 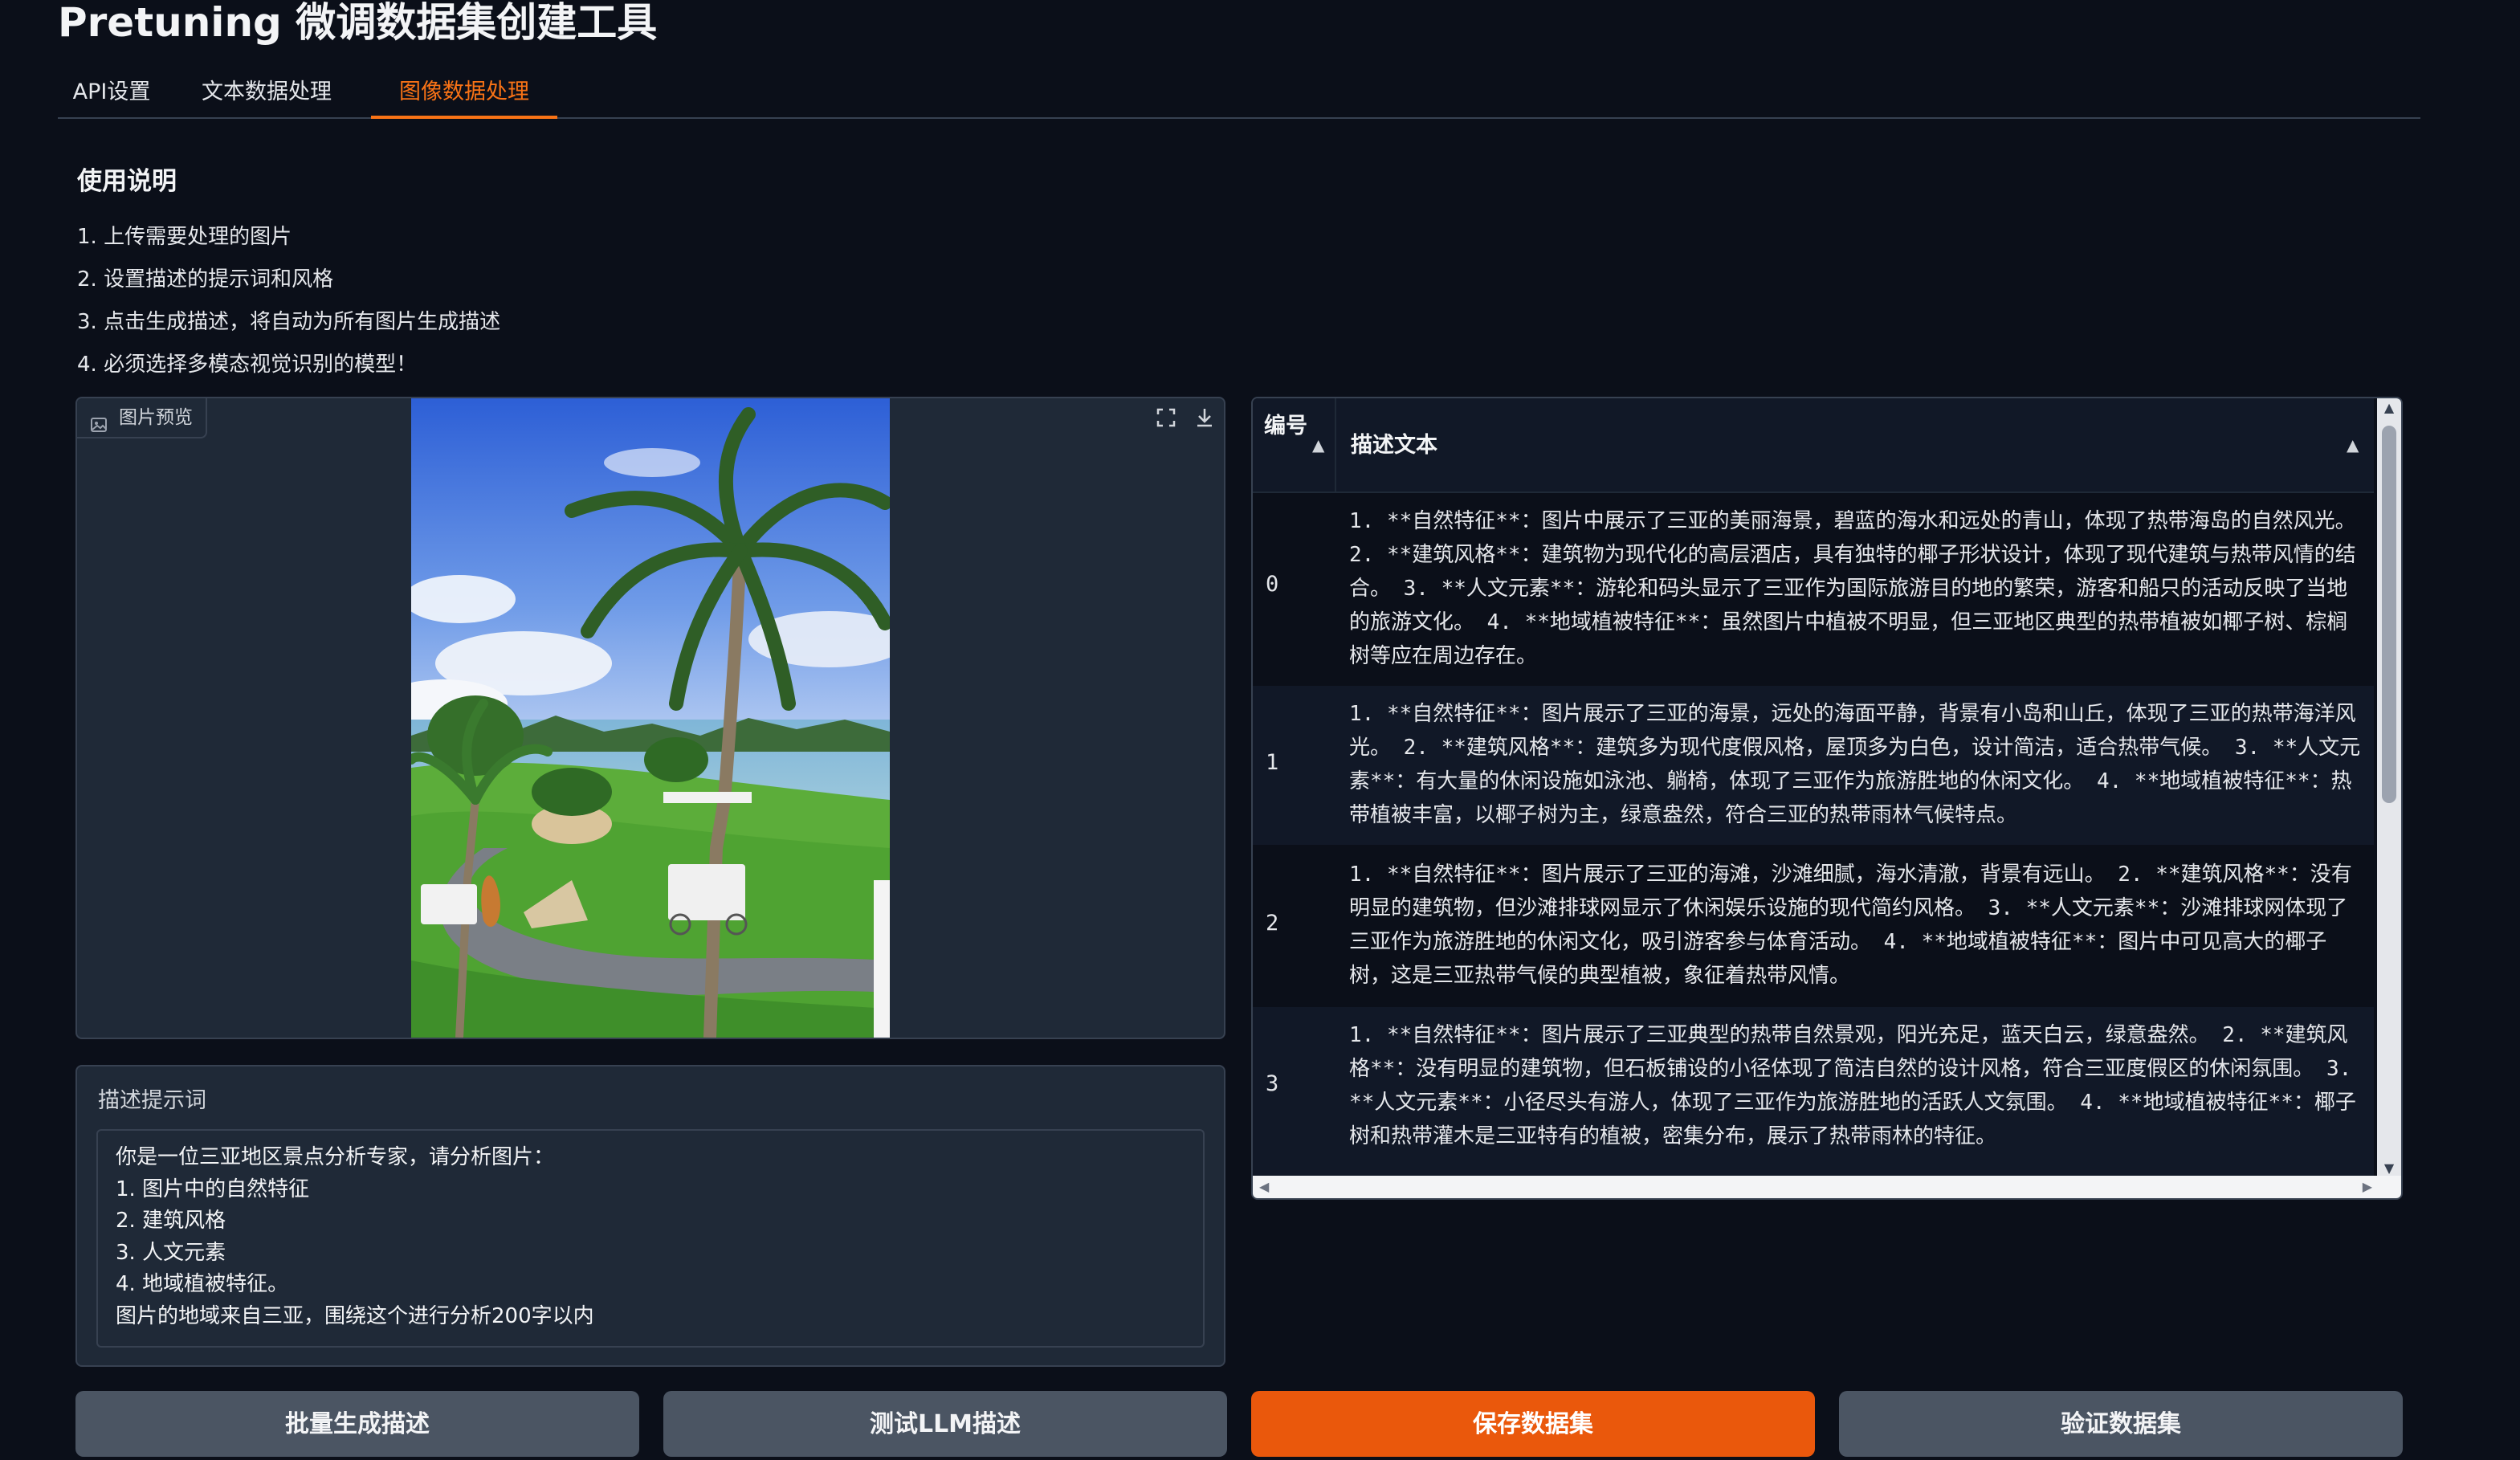 What do you see at coordinates (184, 237) in the screenshot?
I see `instruction-line: 1. 上传需要处理的图片` at bounding box center [184, 237].